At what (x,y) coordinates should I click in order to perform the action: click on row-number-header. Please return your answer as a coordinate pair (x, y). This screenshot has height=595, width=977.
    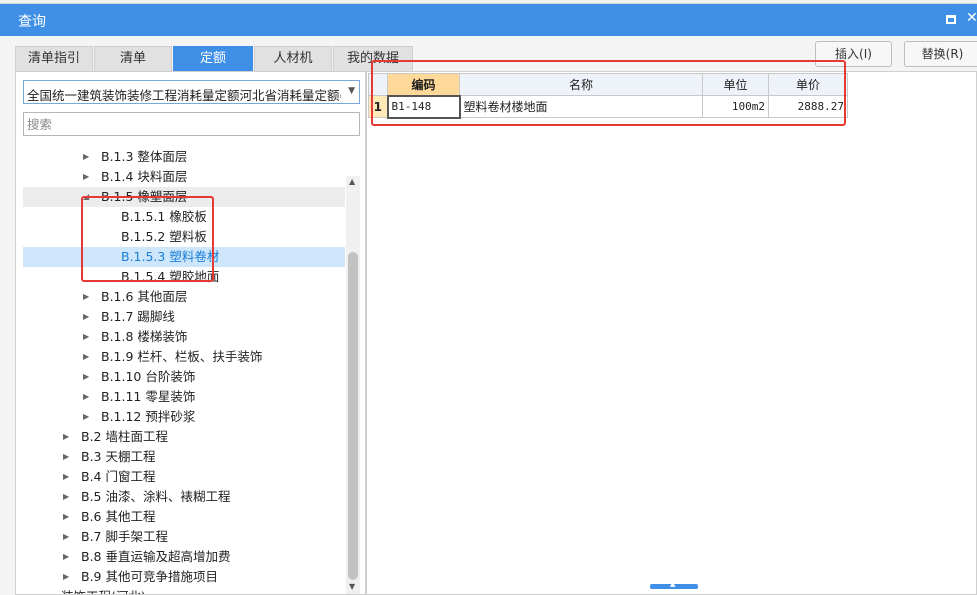
    Looking at the image, I should click on (378, 84).